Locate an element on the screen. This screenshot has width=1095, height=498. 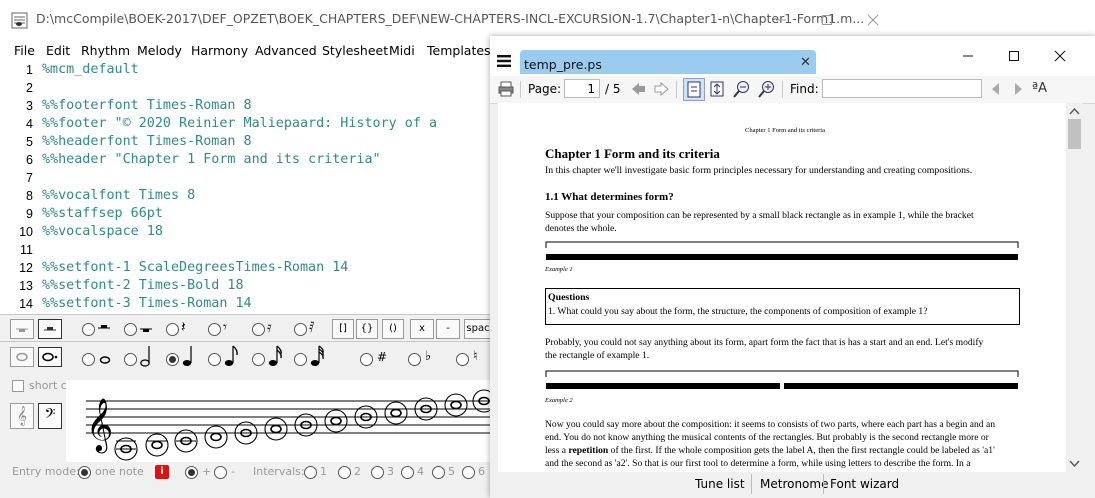
note-dotted-button is located at coordinates (50, 357).